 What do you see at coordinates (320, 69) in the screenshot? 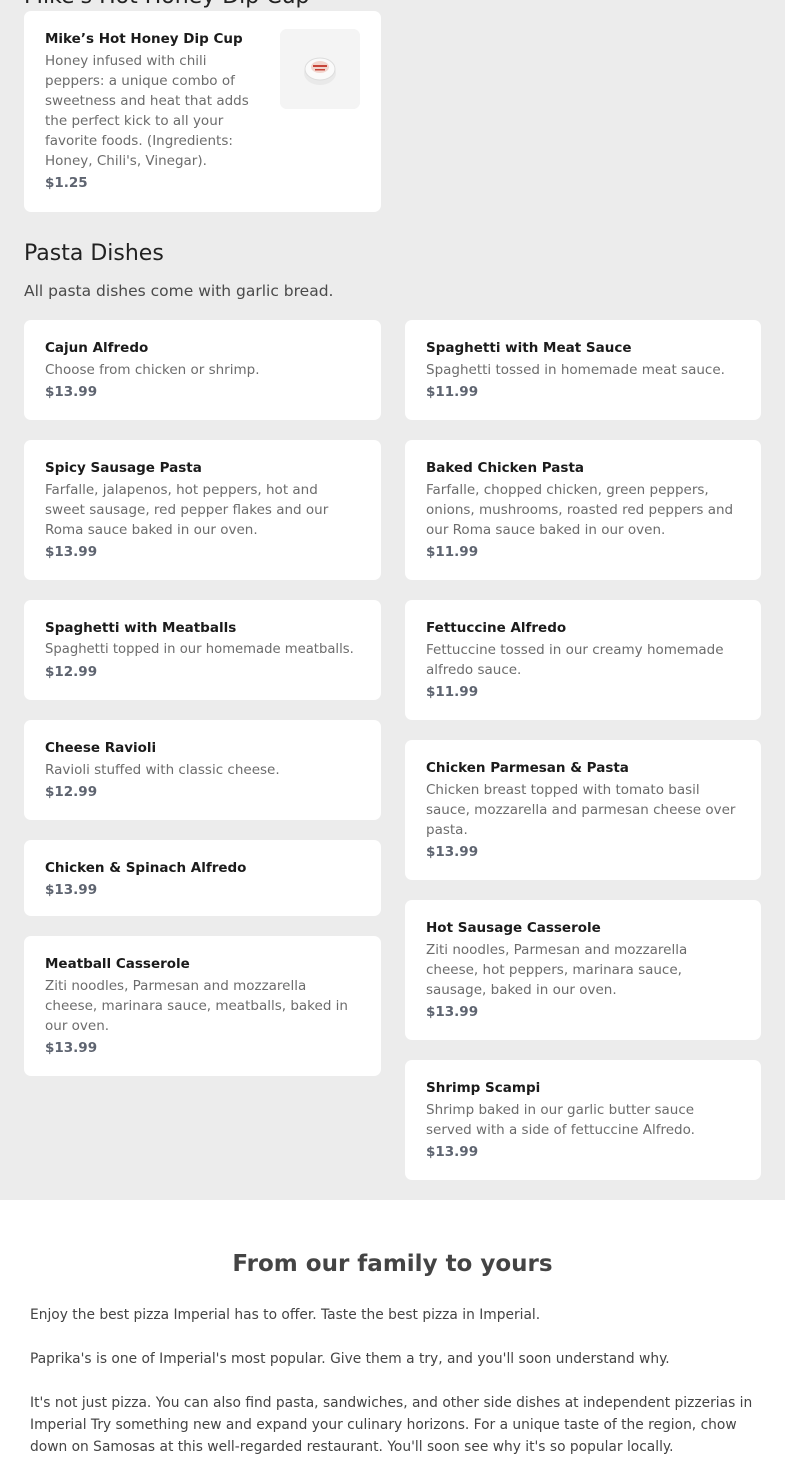
I see `dip-cup-image` at bounding box center [320, 69].